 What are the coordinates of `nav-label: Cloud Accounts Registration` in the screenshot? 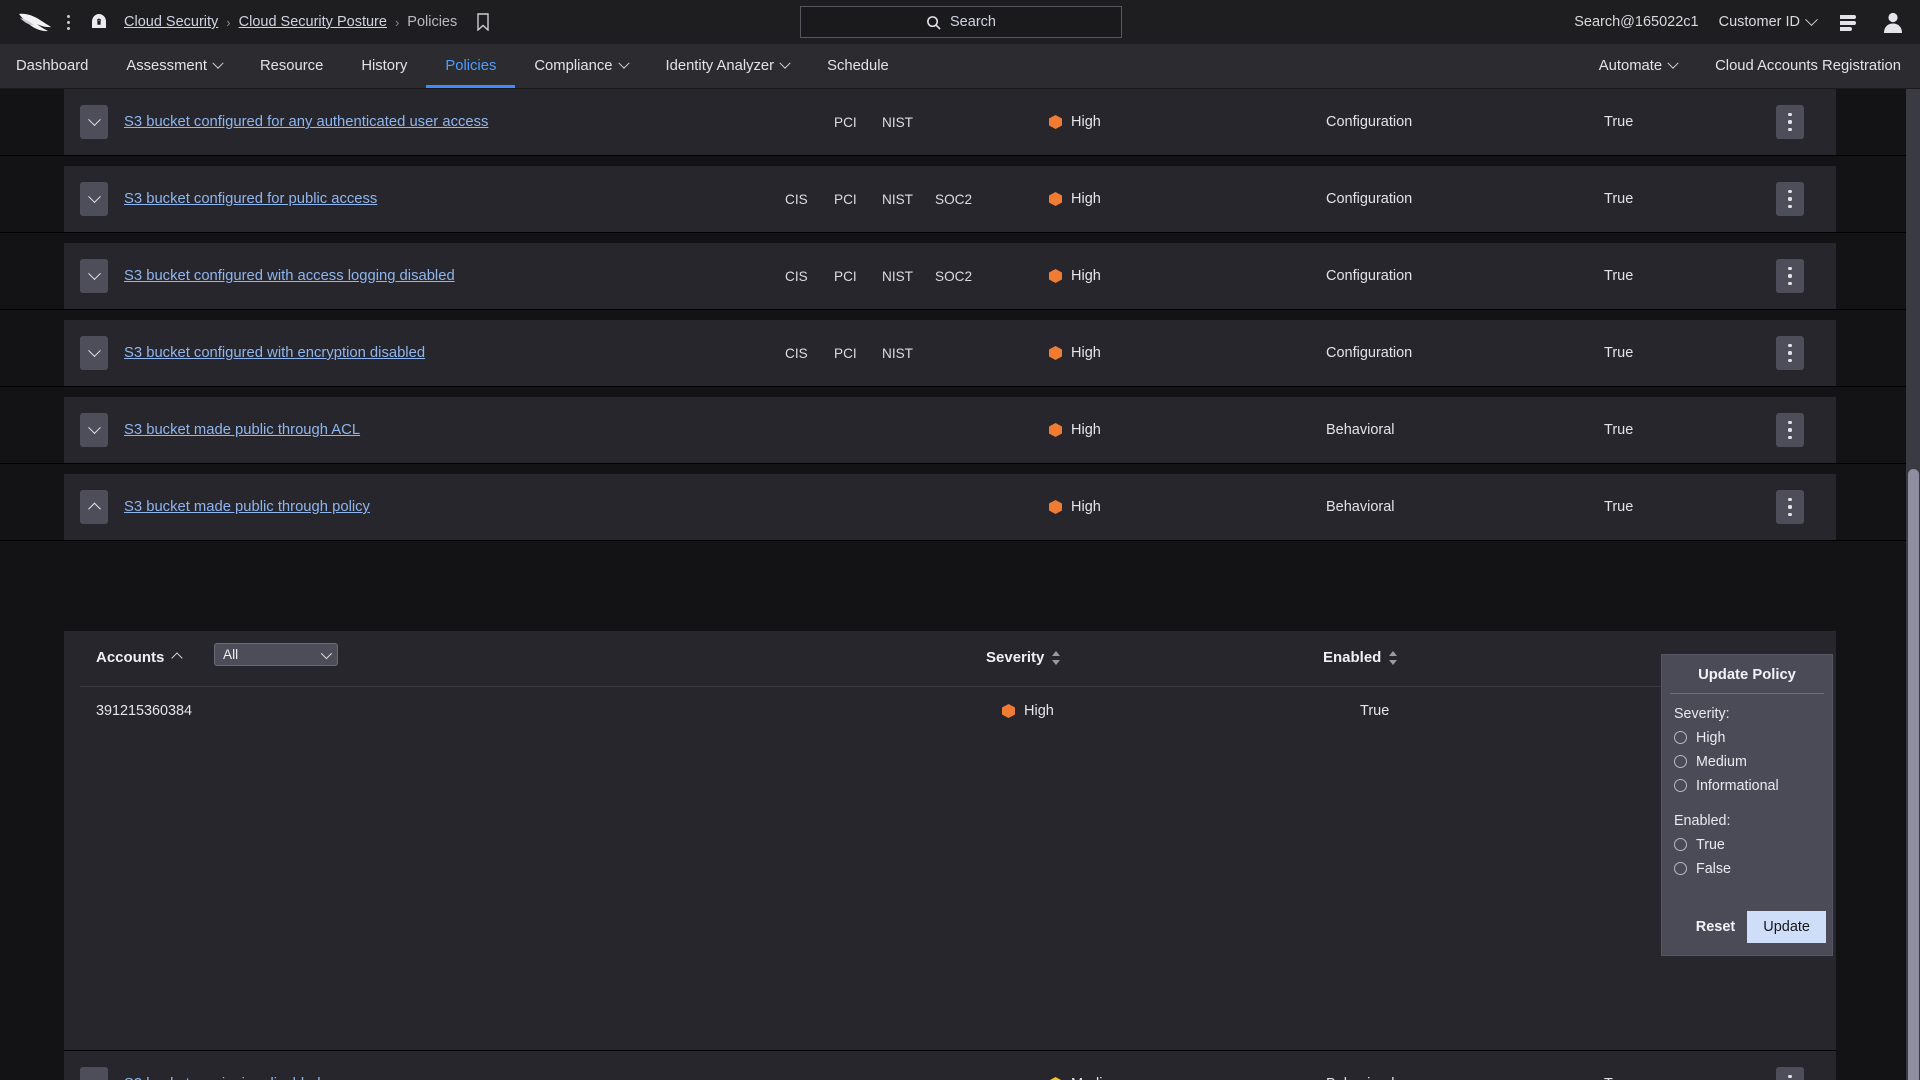 It's located at (1808, 66).